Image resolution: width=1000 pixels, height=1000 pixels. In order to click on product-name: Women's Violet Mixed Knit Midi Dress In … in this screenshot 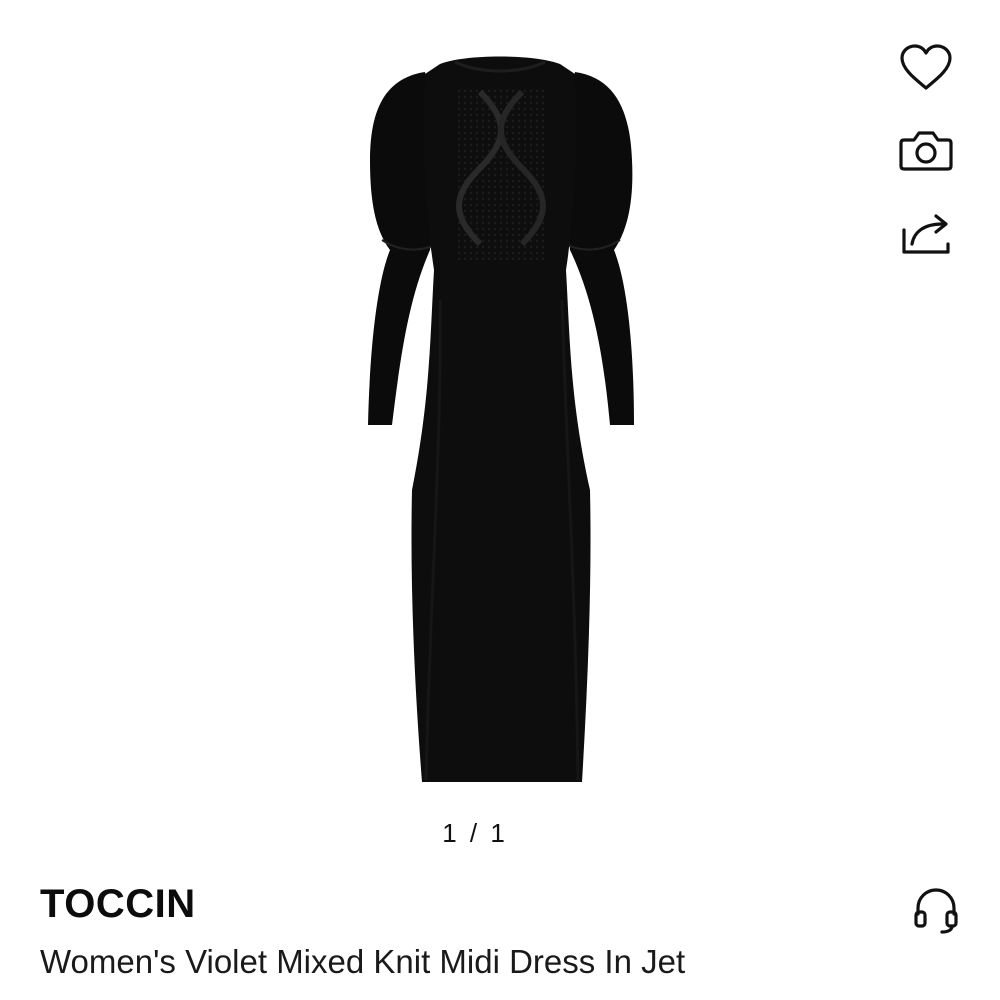, I will do `click(363, 961)`.